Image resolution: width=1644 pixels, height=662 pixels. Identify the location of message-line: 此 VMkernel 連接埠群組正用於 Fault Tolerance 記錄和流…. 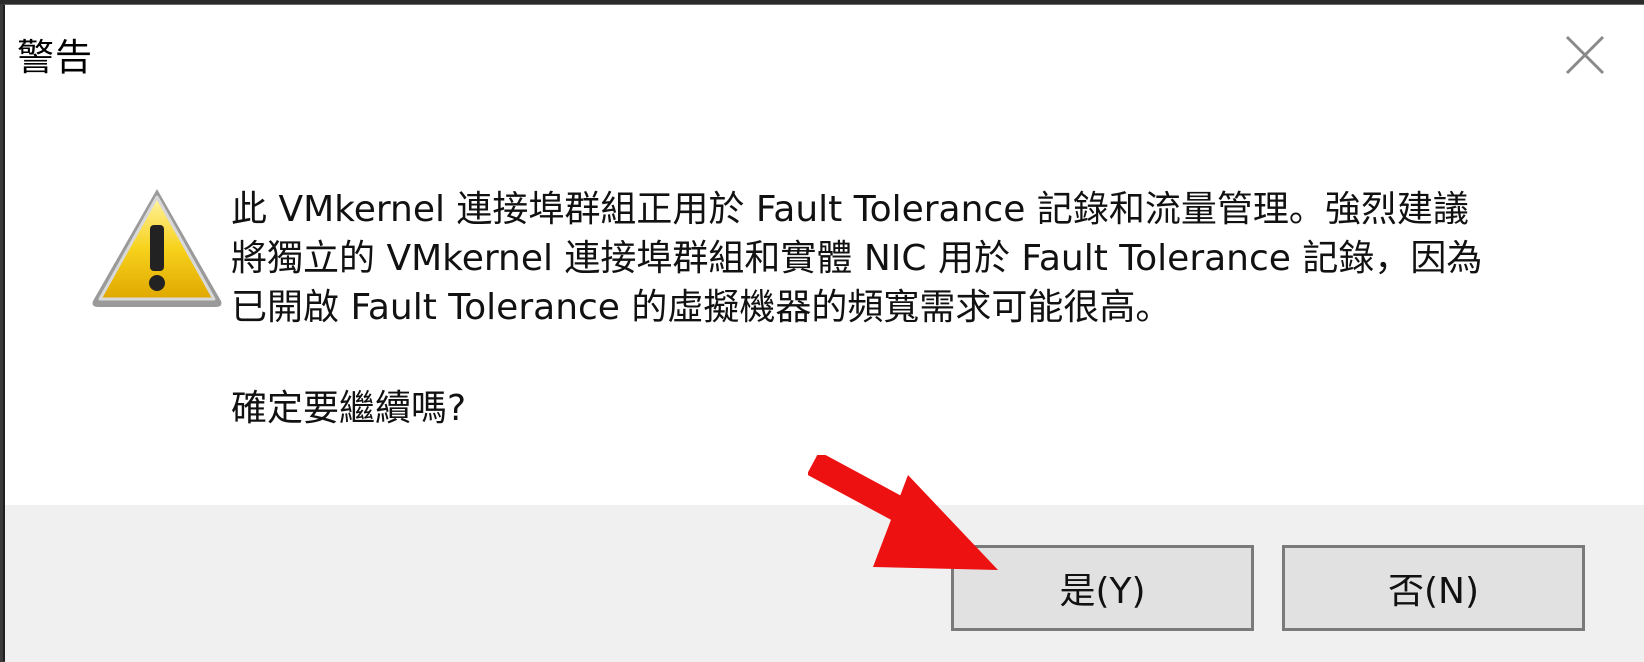
(850, 209).